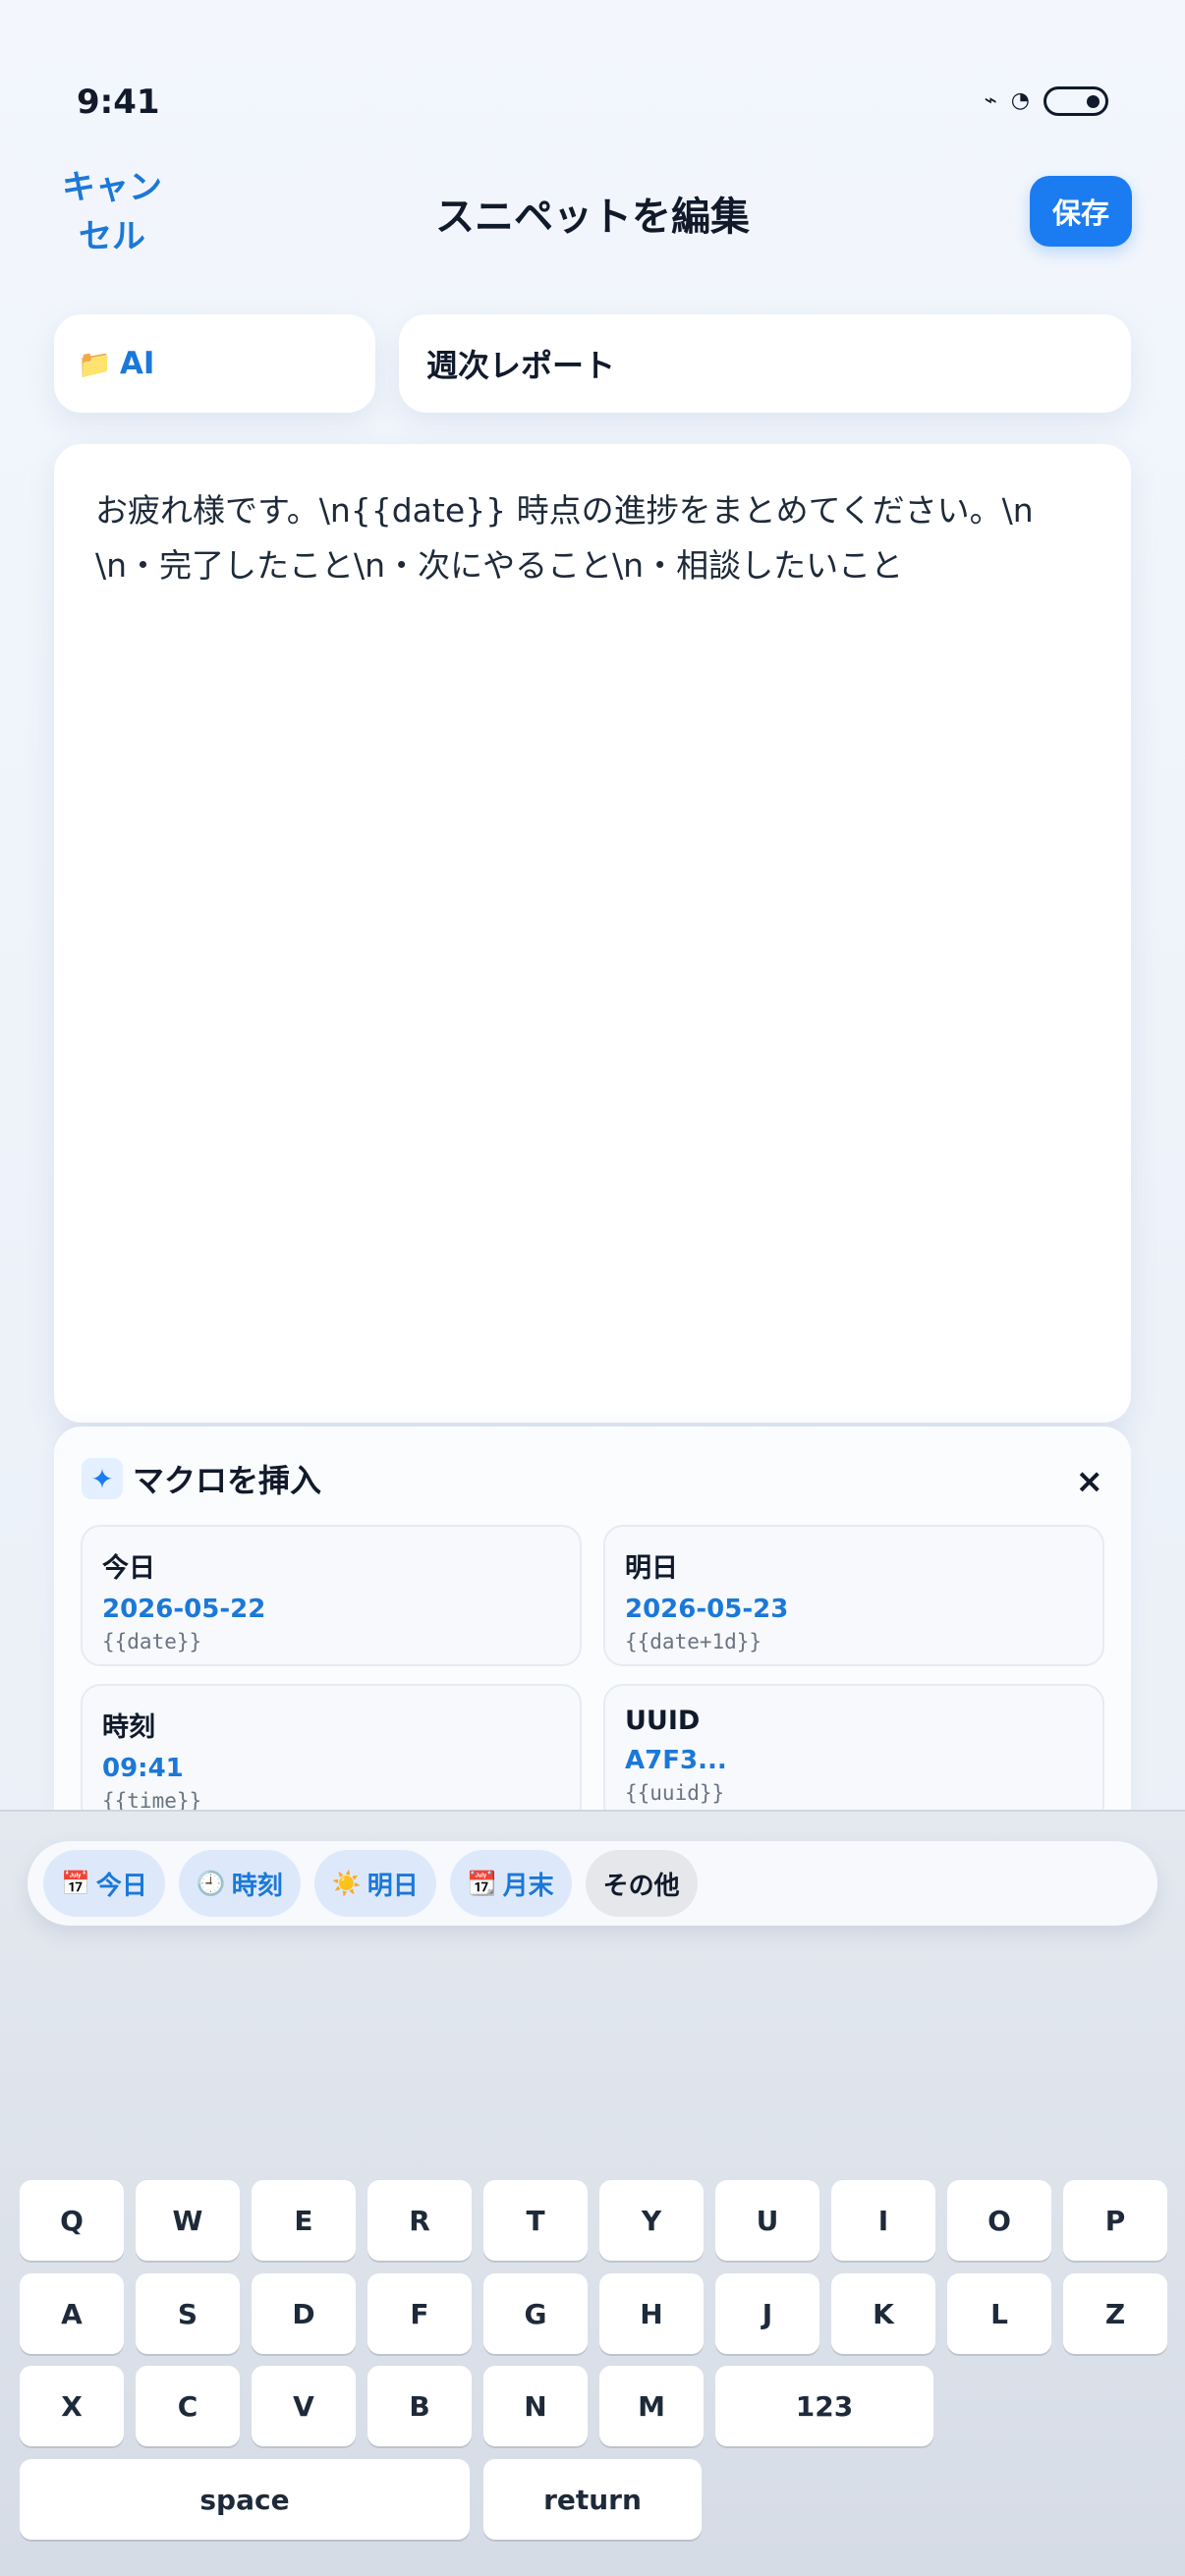  I want to click on space-key: space, so click(245, 2499).